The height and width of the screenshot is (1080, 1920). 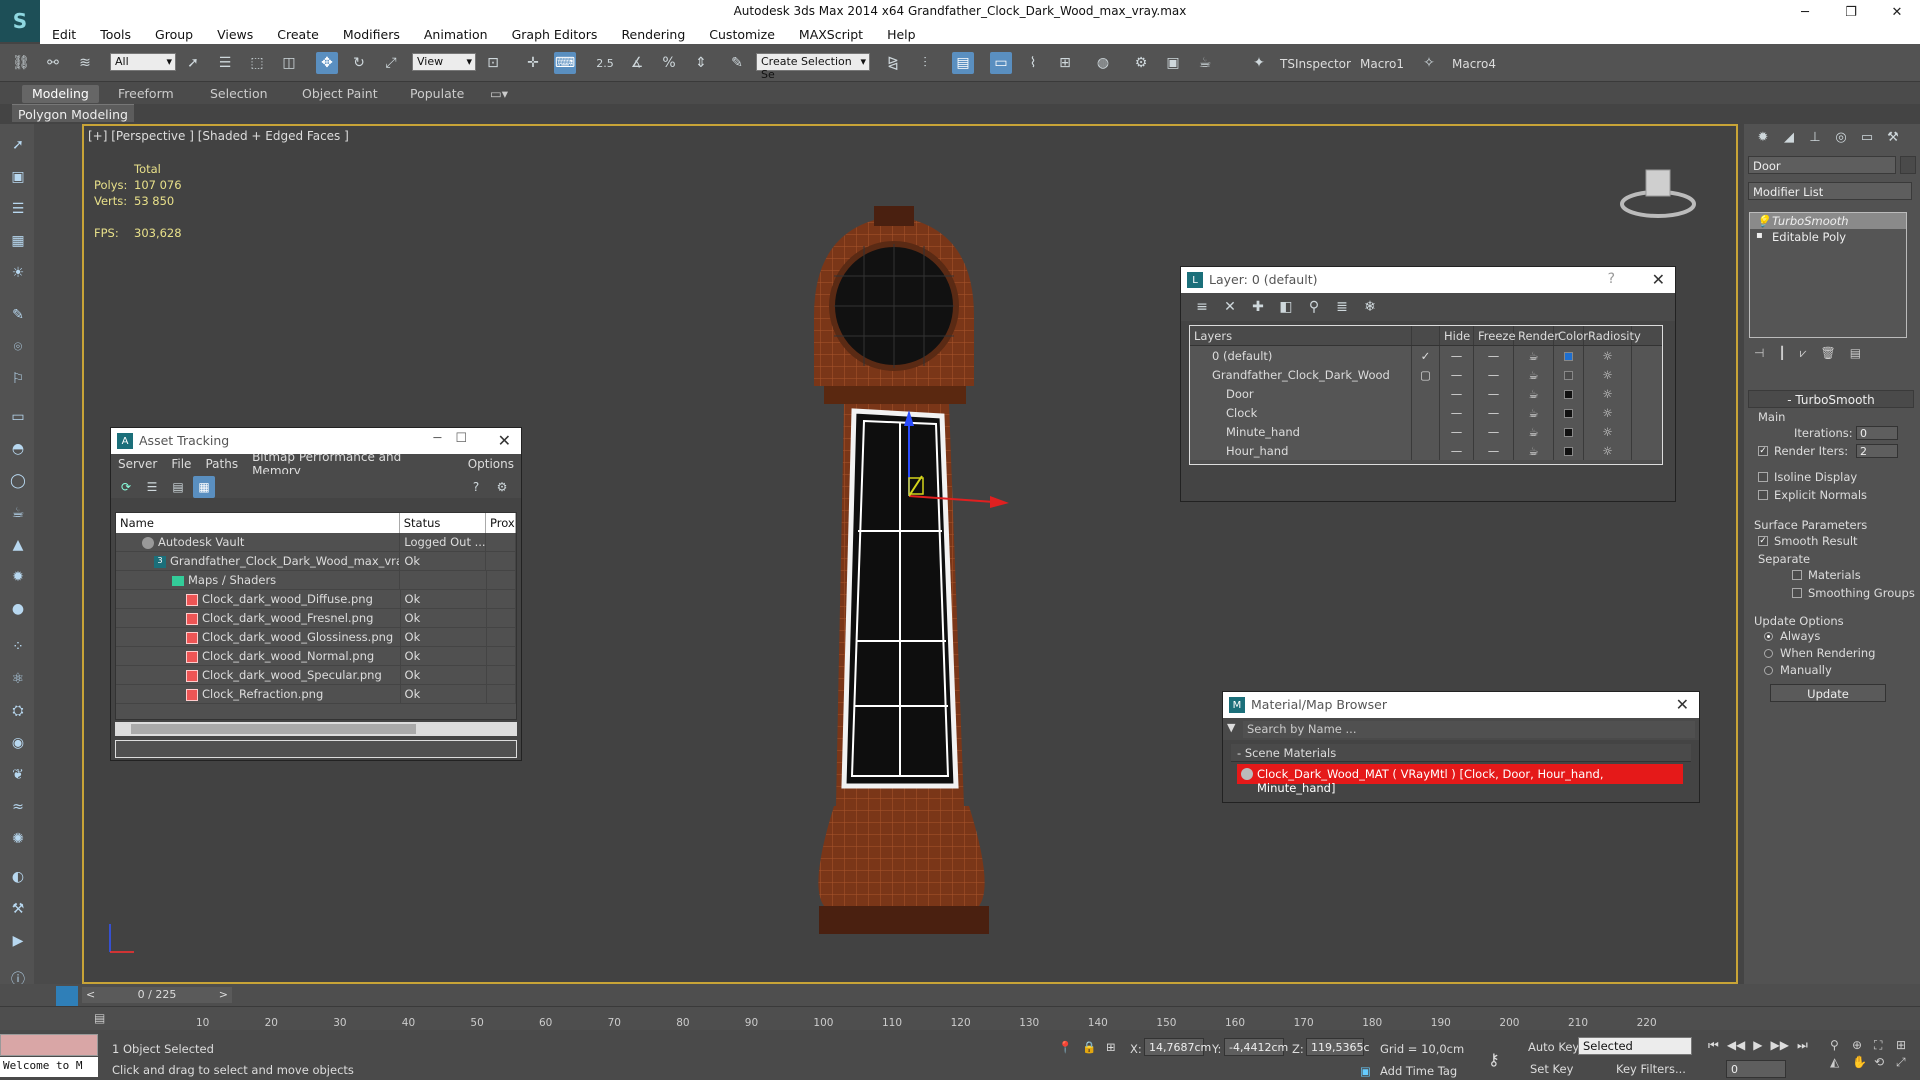 What do you see at coordinates (21, 63) in the screenshot?
I see `link-icon: ⛓` at bounding box center [21, 63].